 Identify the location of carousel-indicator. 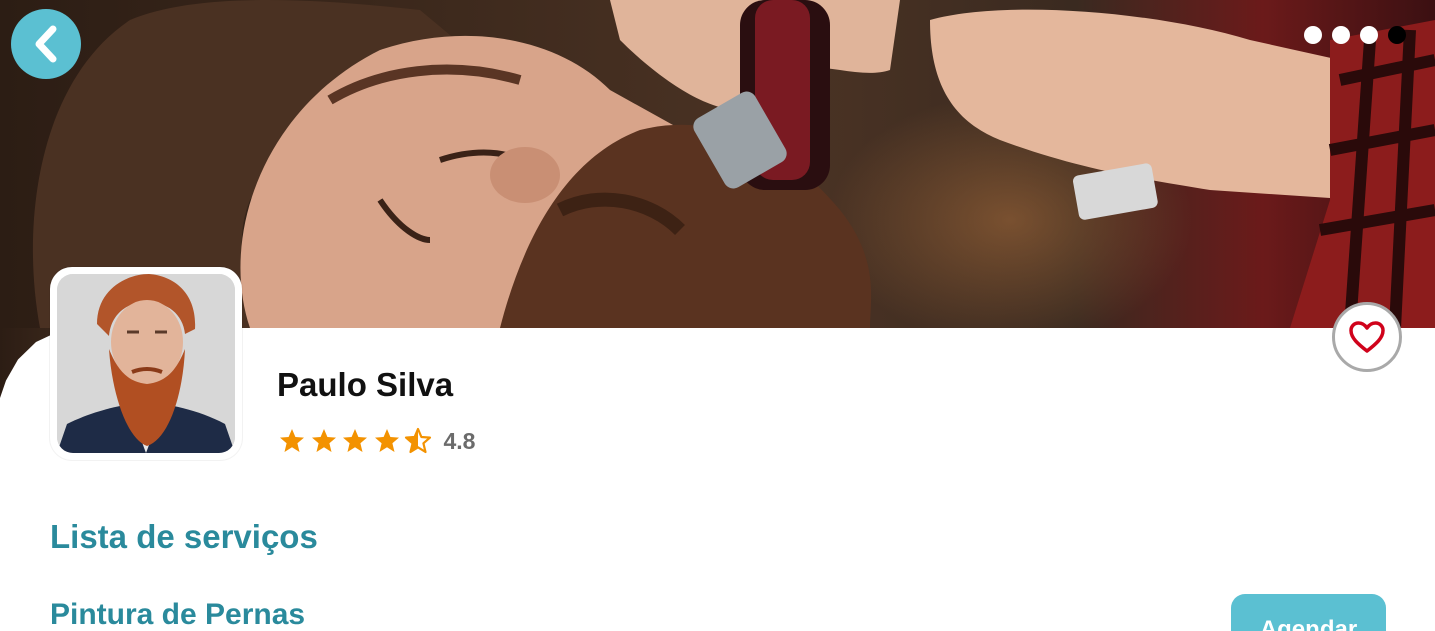
(1355, 35).